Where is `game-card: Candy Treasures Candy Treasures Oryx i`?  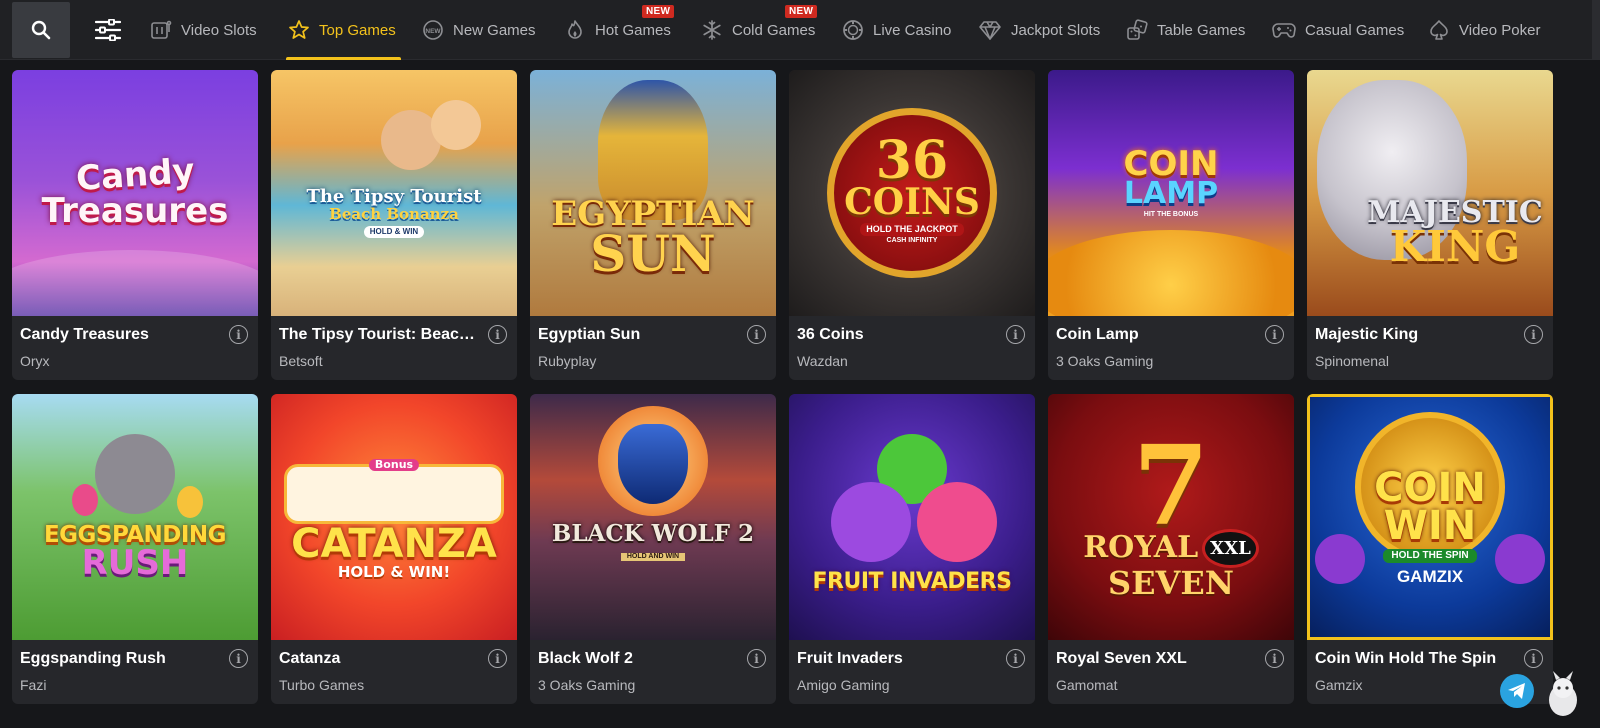 game-card: Candy Treasures Candy Treasures Oryx i is located at coordinates (135, 225).